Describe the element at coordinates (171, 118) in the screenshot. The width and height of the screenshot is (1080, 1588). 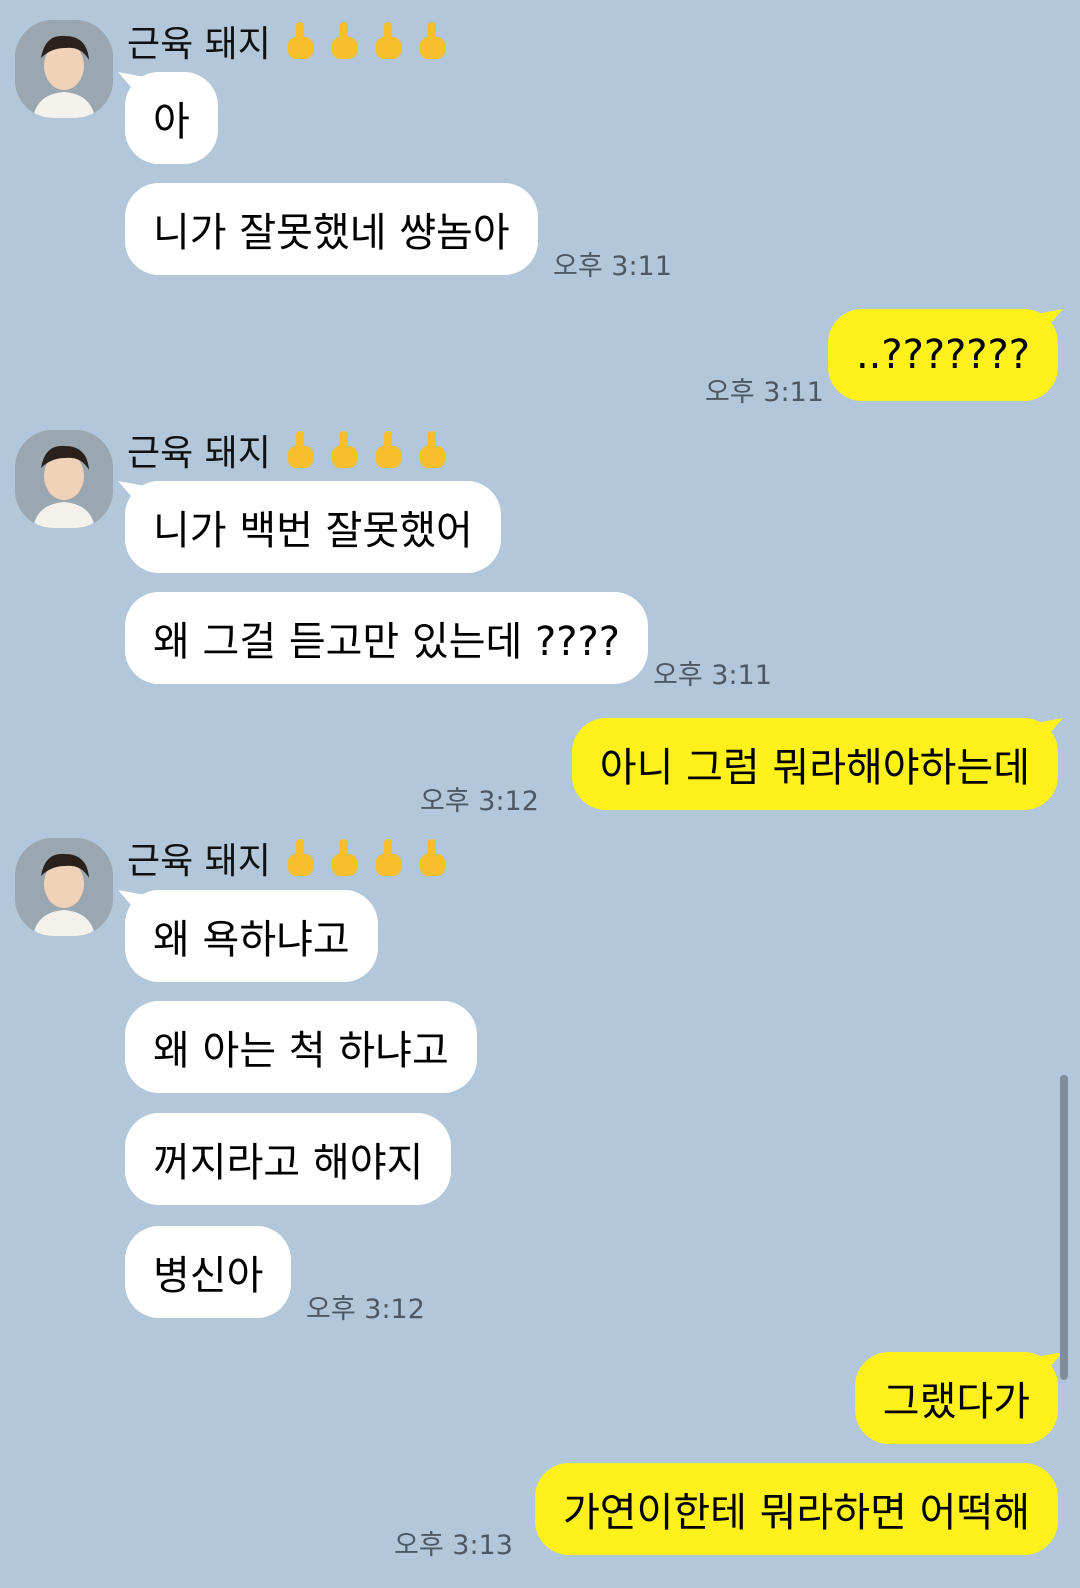
I see `incoming-message: 아` at that location.